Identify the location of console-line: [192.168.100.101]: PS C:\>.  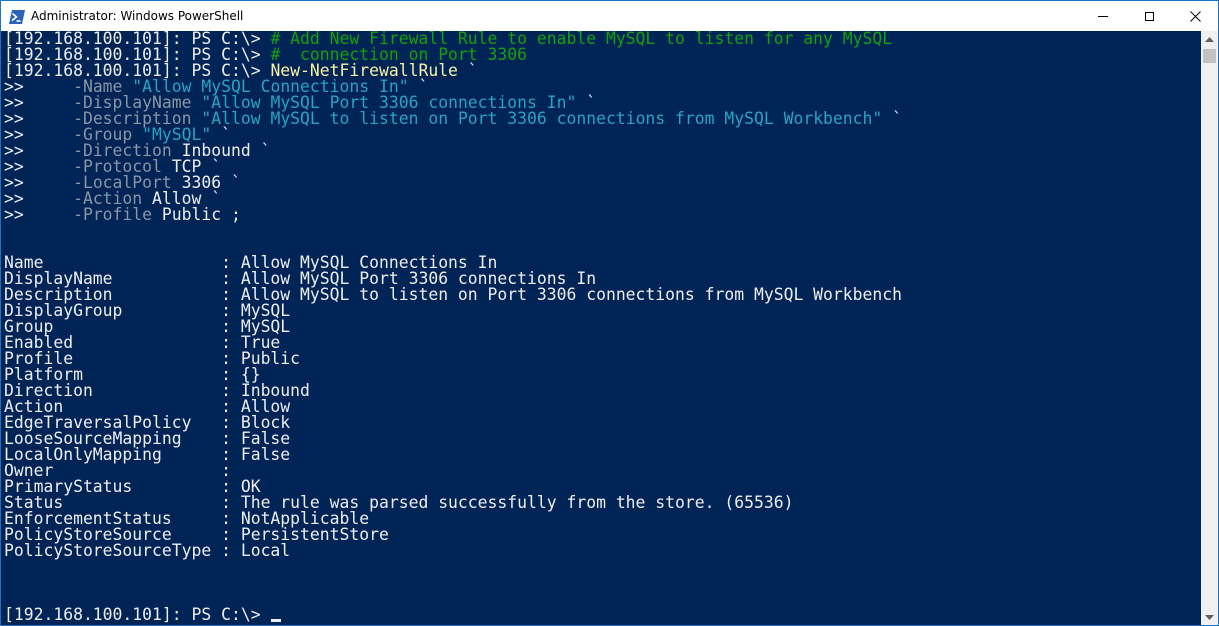
(453, 614).